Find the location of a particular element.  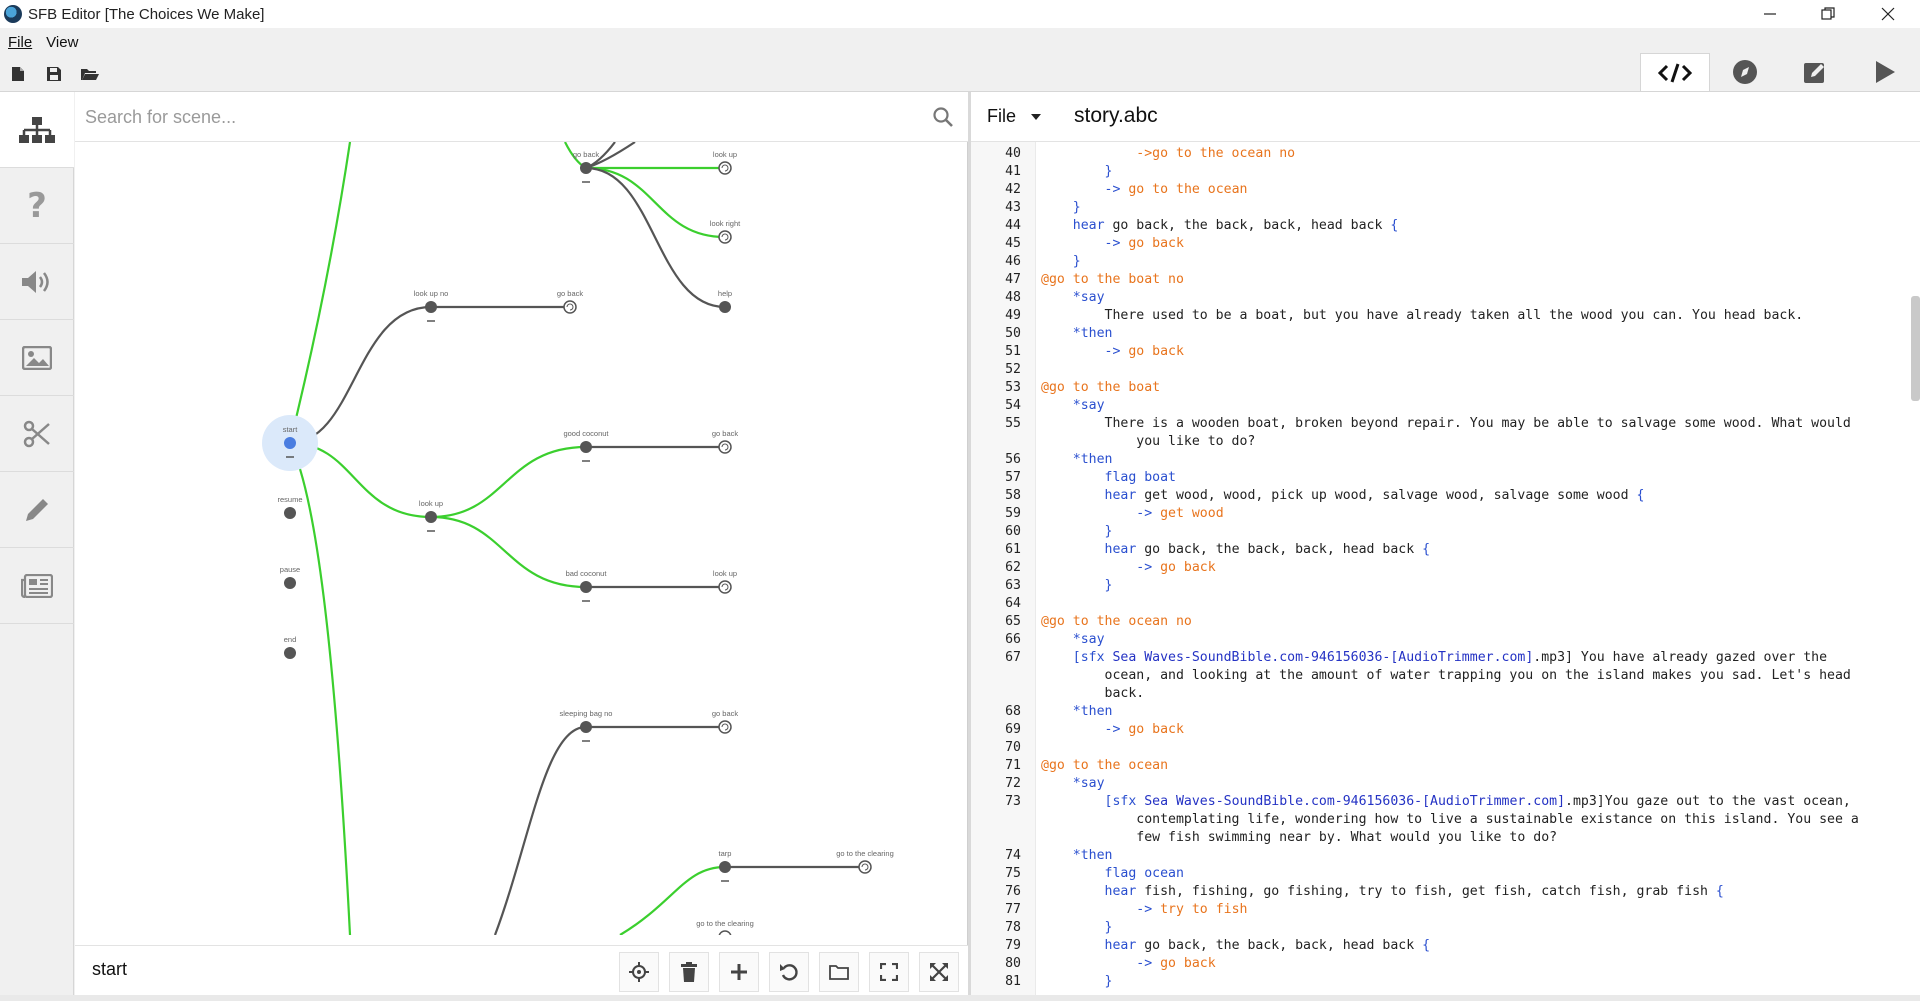

search-icon is located at coordinates (943, 117).